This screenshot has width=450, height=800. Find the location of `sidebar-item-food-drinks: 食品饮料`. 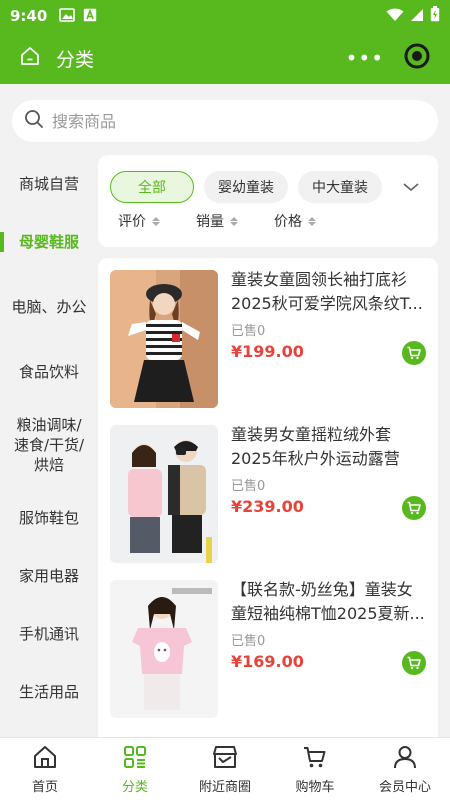

sidebar-item-food-drinks: 食品饮料 is located at coordinates (49, 372).